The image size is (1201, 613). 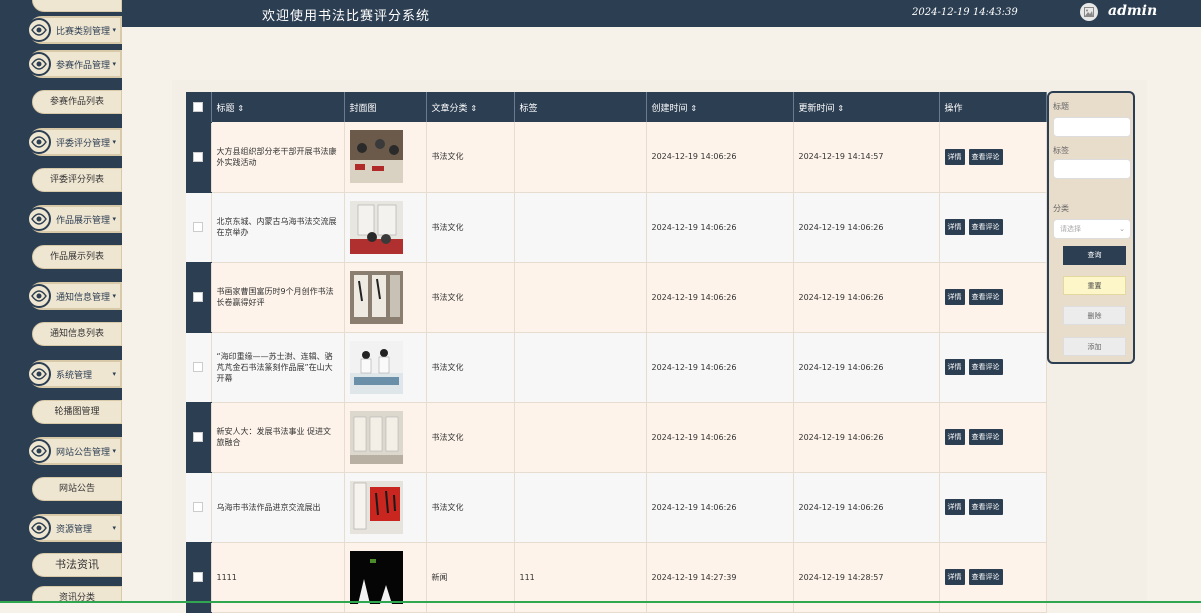 I want to click on cell-title: 书画家曹国富历时9个月创作书法长卷赢得好评, so click(x=278, y=297).